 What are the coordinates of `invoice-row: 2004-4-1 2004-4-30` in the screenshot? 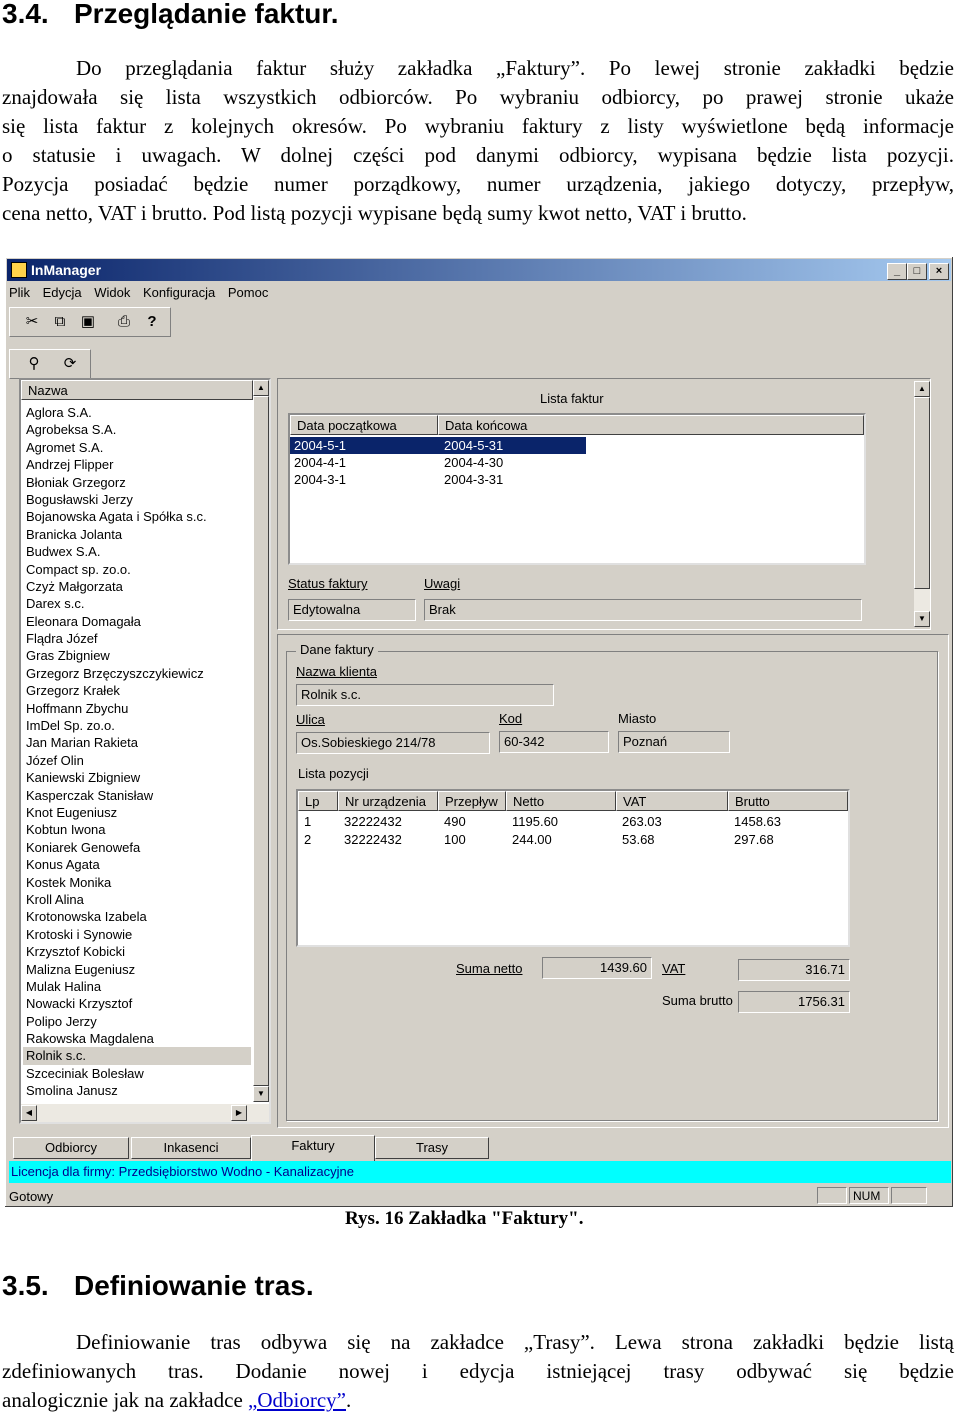 It's located at (577, 462).